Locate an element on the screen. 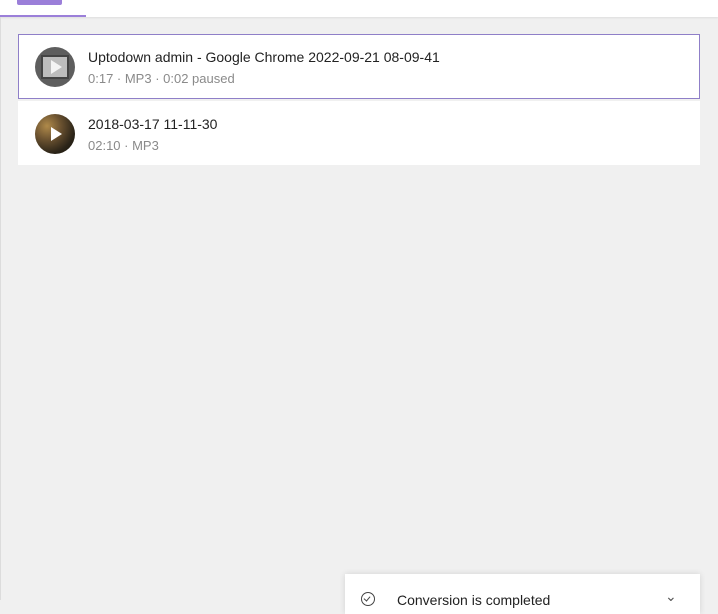 The height and width of the screenshot is (614, 718). media-list-item: 2018-03-17 11-11-30 02:10 · MP3 is located at coordinates (359, 133).